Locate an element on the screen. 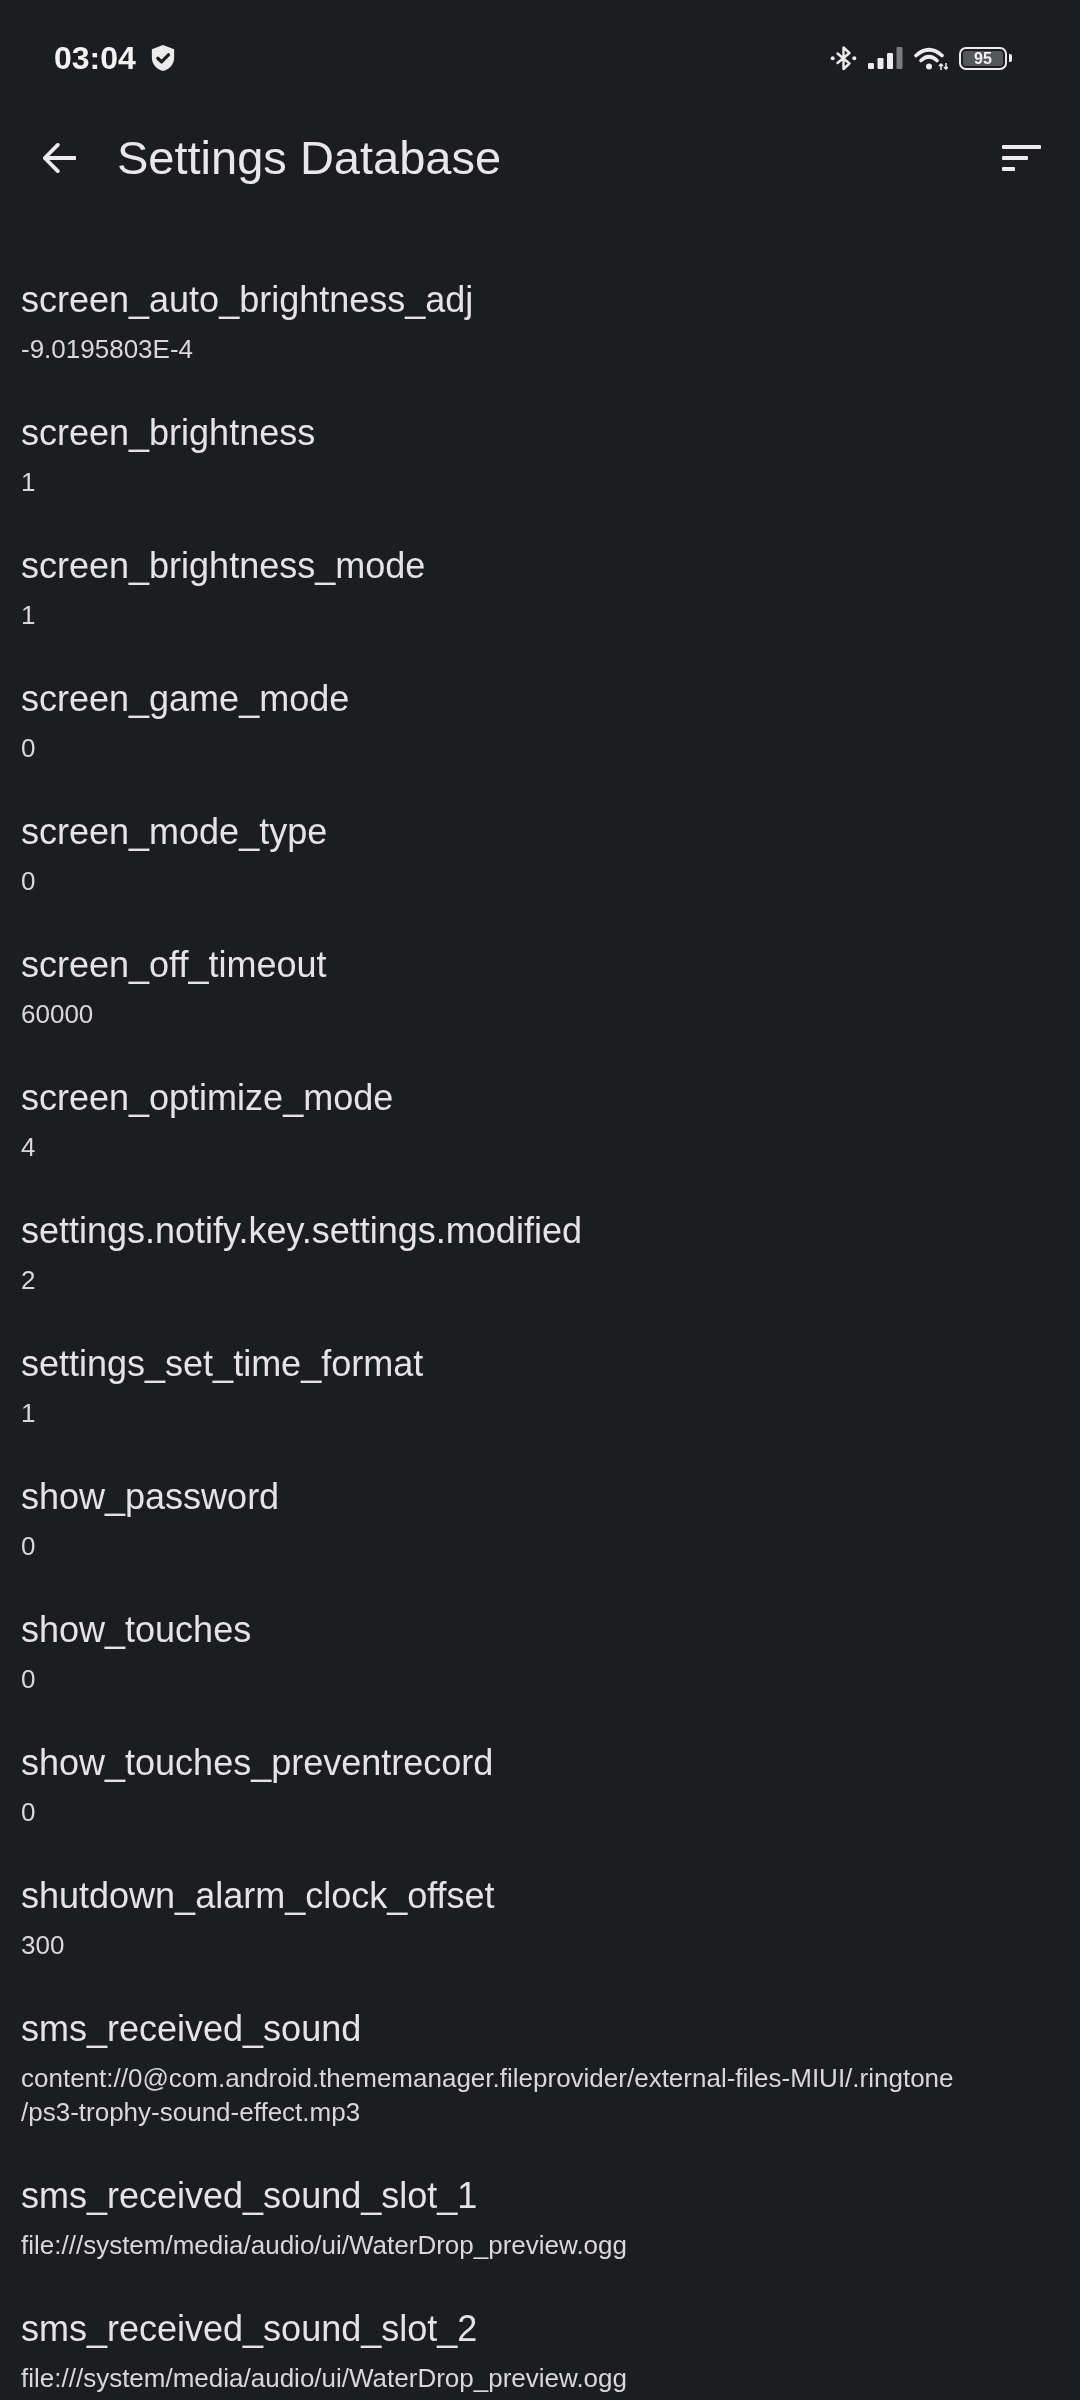 Image resolution: width=1080 pixels, height=2400 pixels. battery-percent: 95 is located at coordinates (983, 58).